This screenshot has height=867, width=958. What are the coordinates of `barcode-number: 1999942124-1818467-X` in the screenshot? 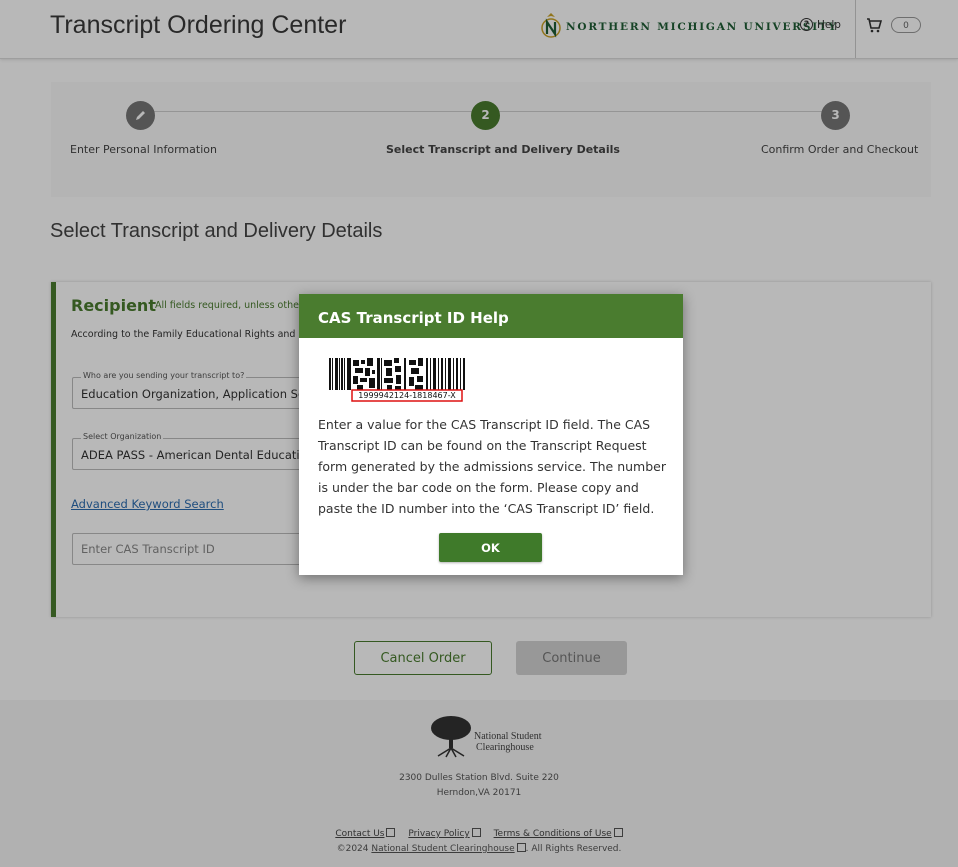 It's located at (407, 395).